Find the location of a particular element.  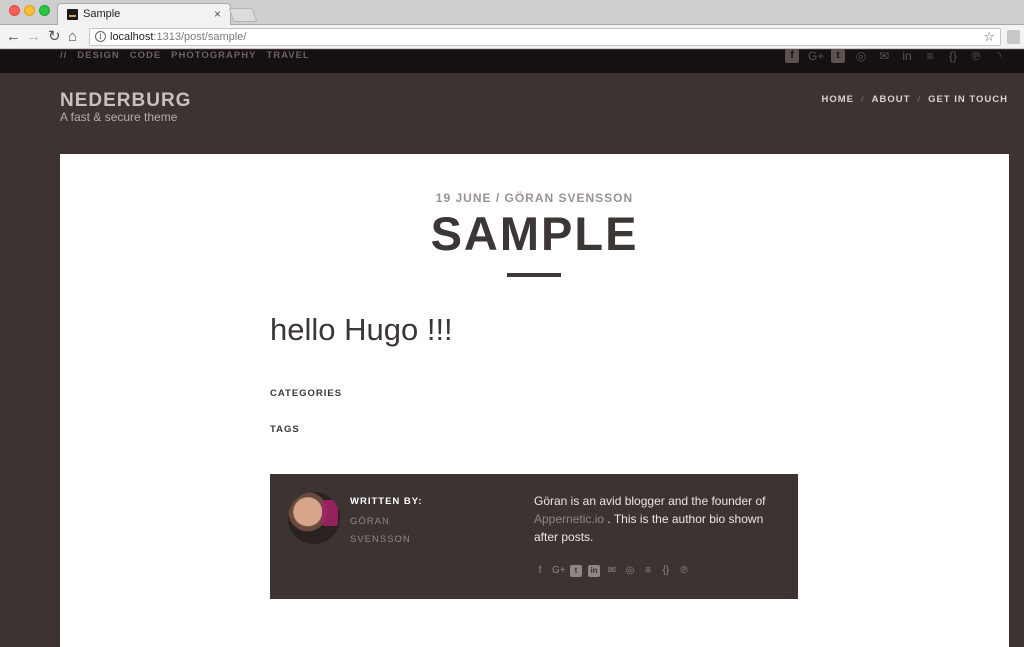

category-code: CODE is located at coordinates (145, 55).